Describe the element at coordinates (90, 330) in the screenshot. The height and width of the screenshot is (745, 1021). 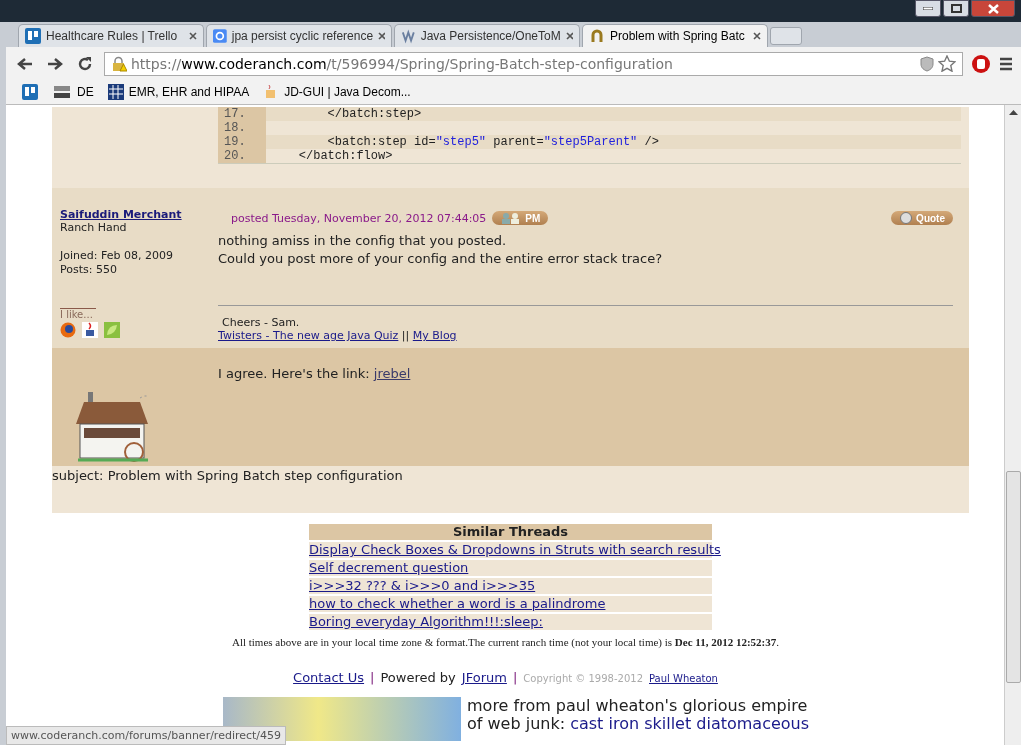
I see `java-cup-icon` at that location.